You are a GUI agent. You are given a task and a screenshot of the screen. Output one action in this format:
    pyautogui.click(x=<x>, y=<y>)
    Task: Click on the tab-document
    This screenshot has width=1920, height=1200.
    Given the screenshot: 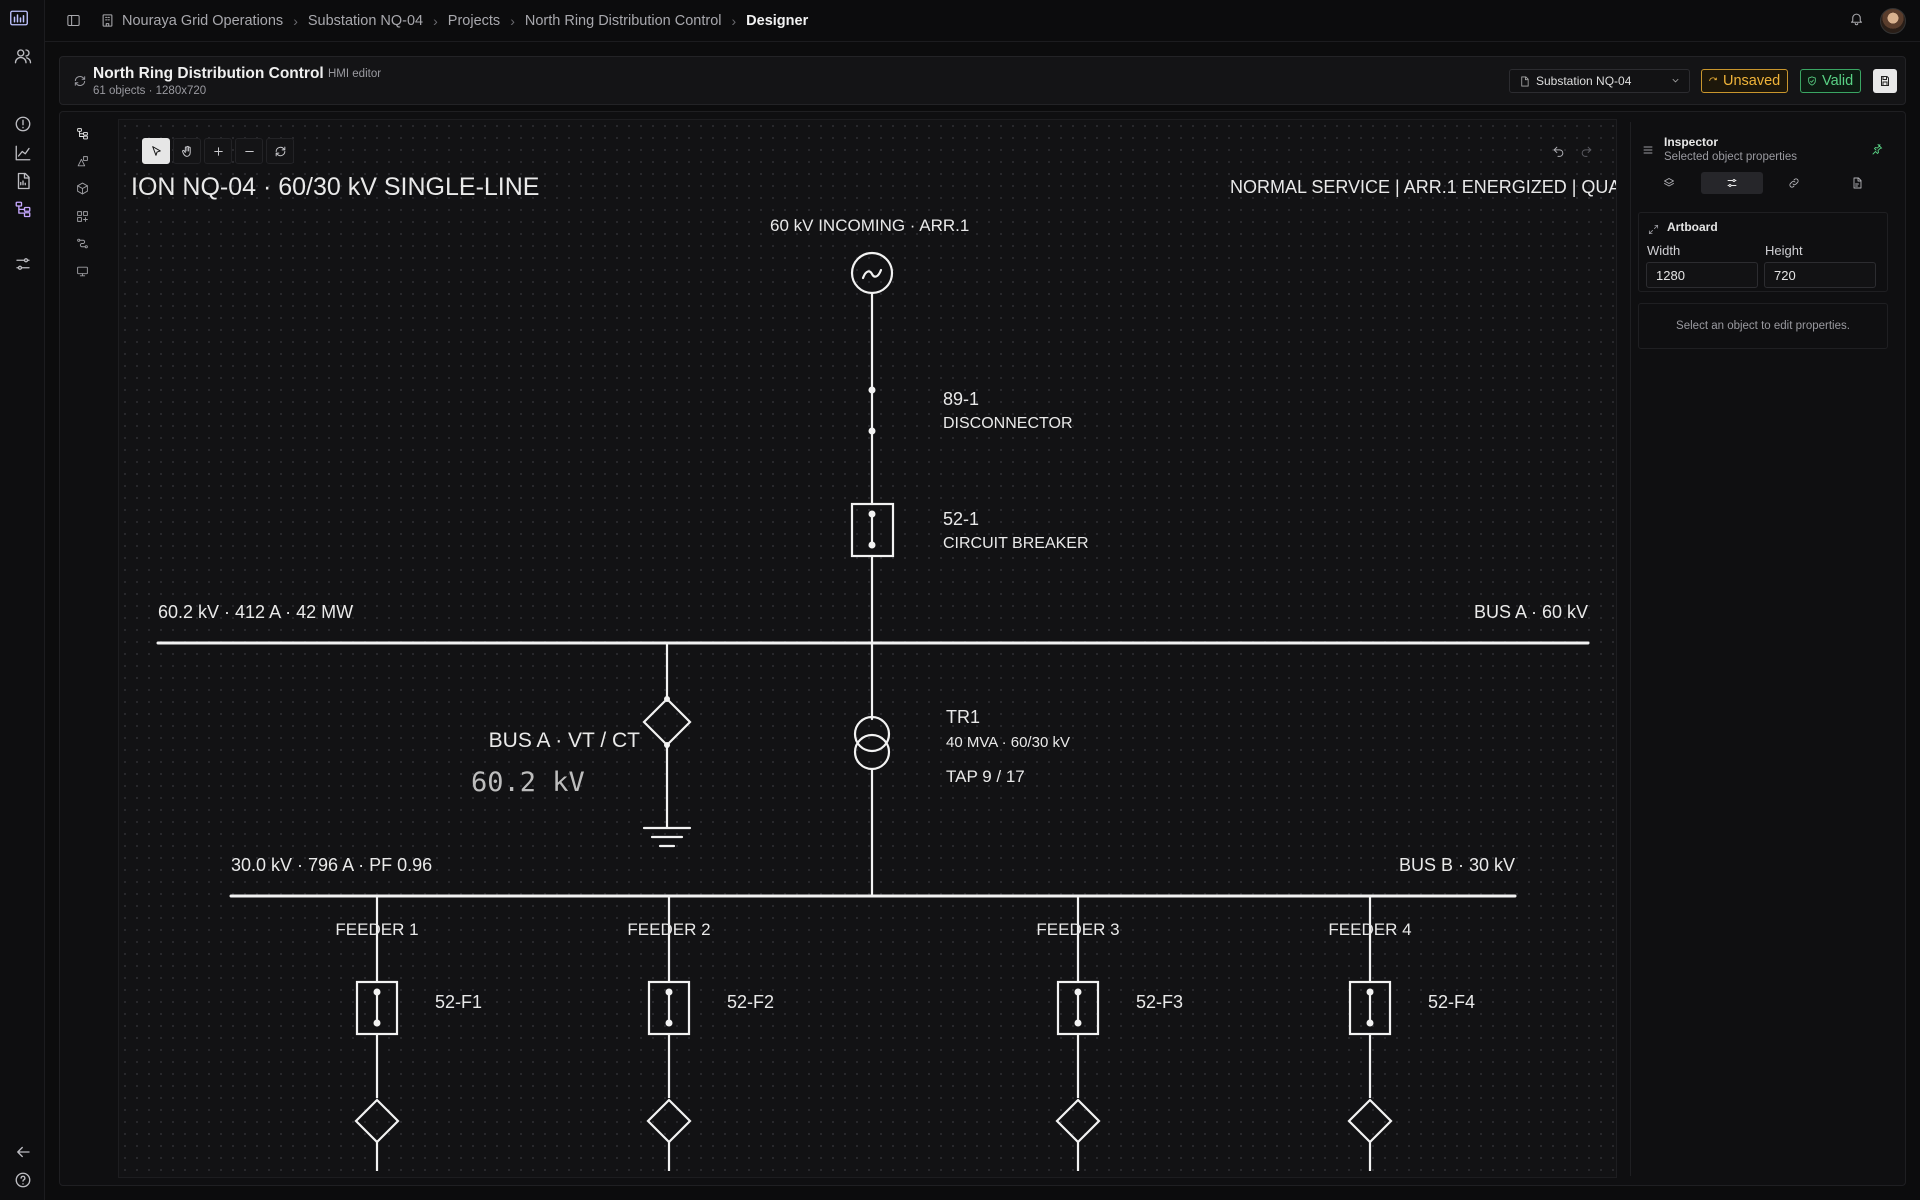 What is the action you would take?
    pyautogui.click(x=1857, y=183)
    